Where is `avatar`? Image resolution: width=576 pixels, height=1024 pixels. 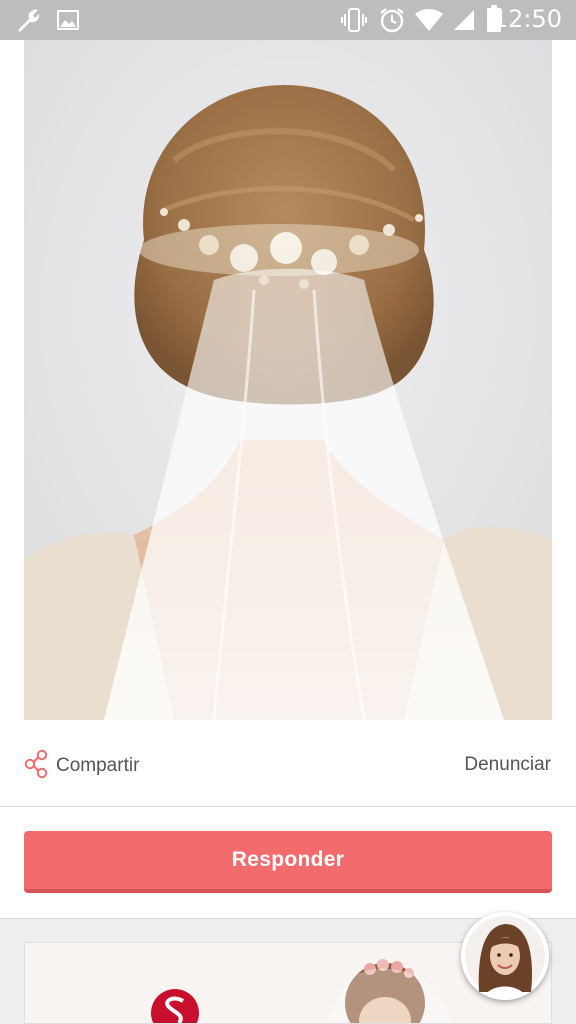 avatar is located at coordinates (505, 956).